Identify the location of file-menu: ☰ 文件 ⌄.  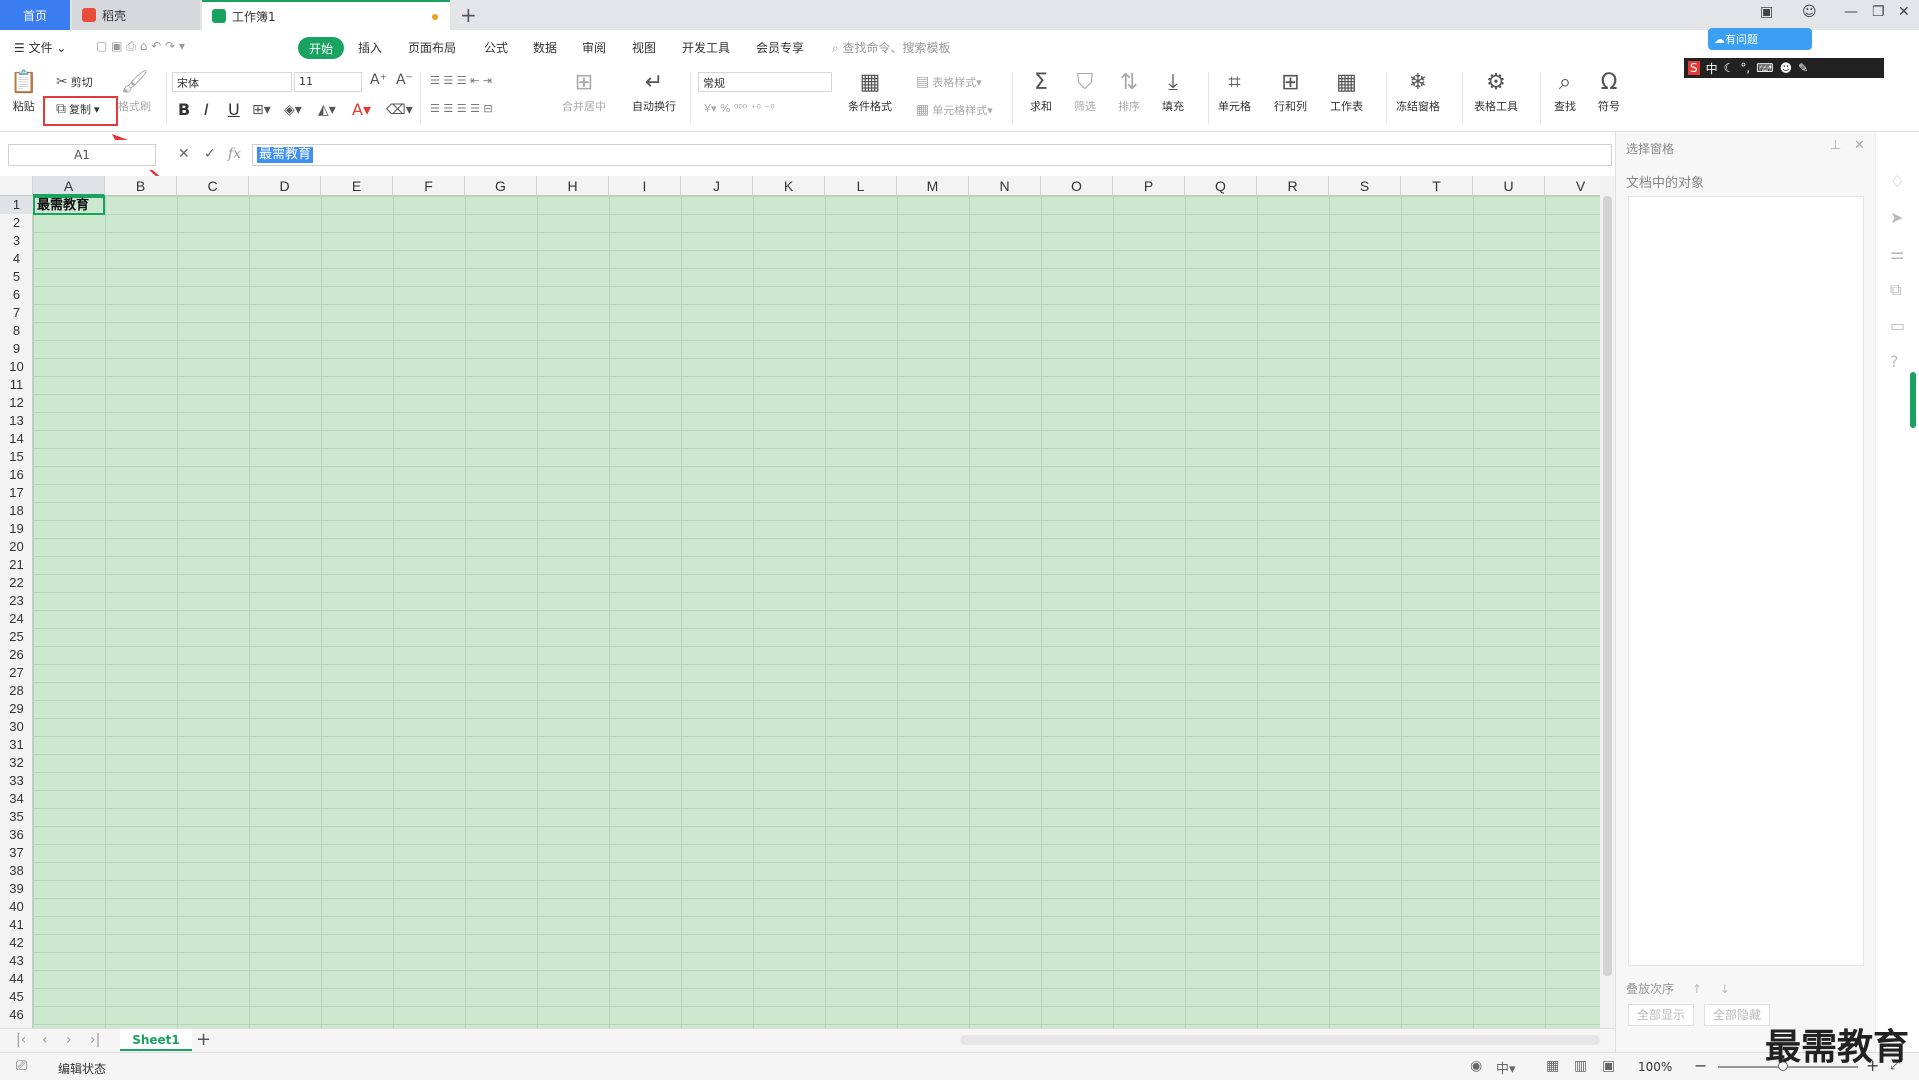
(40, 47).